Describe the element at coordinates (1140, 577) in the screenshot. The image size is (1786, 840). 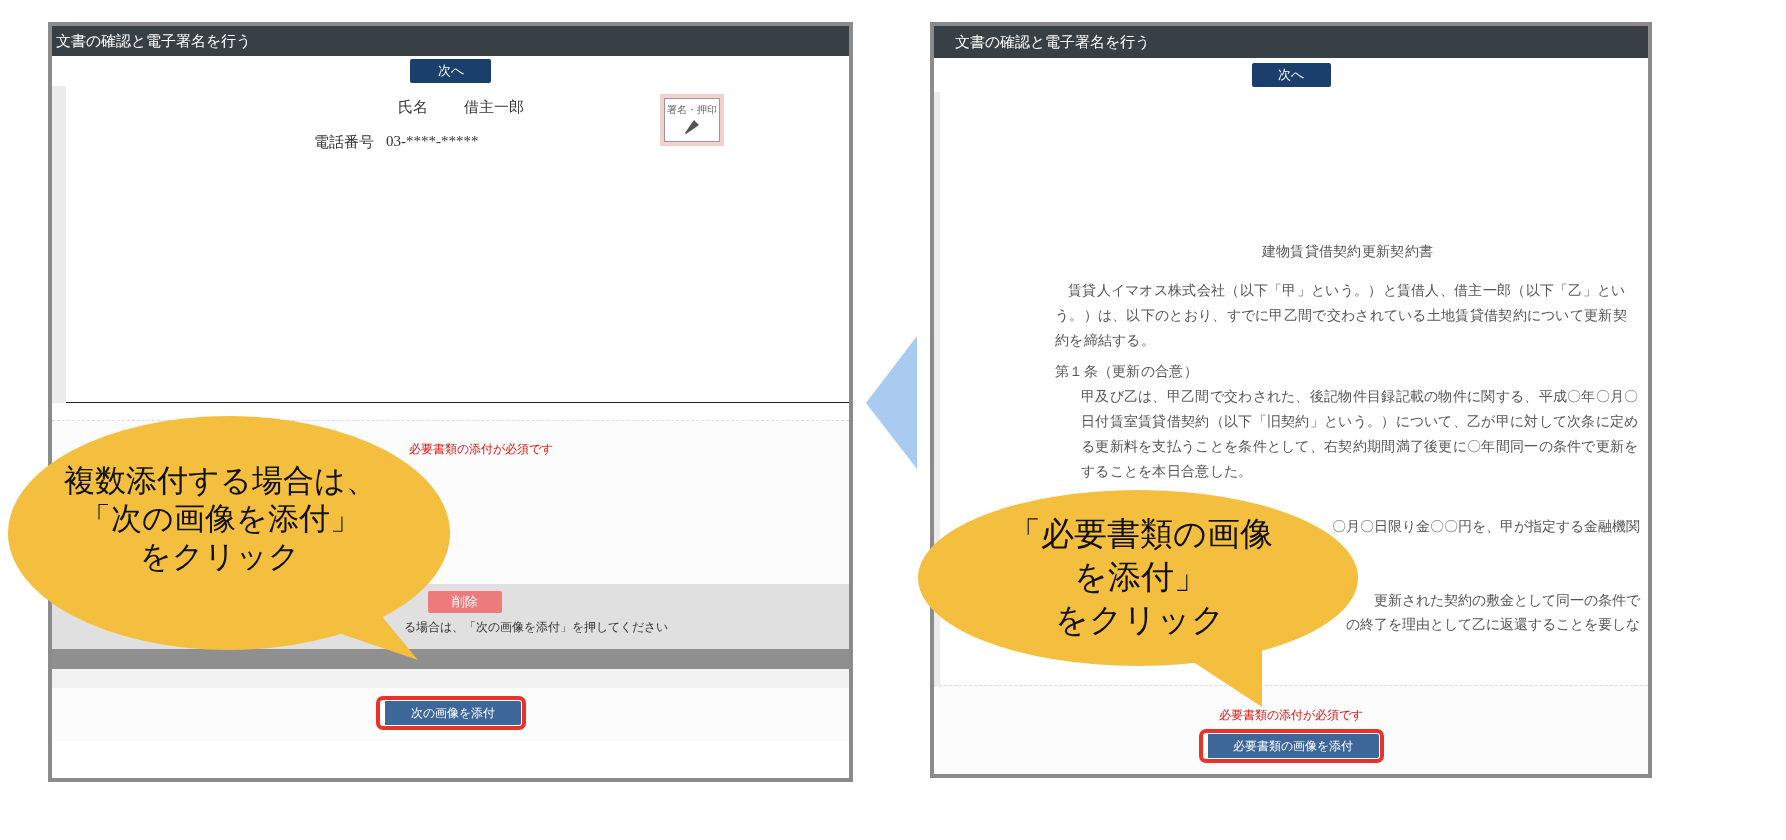
I see `callout-text: 「必要書類の画像 を添付」 をクリック` at that location.